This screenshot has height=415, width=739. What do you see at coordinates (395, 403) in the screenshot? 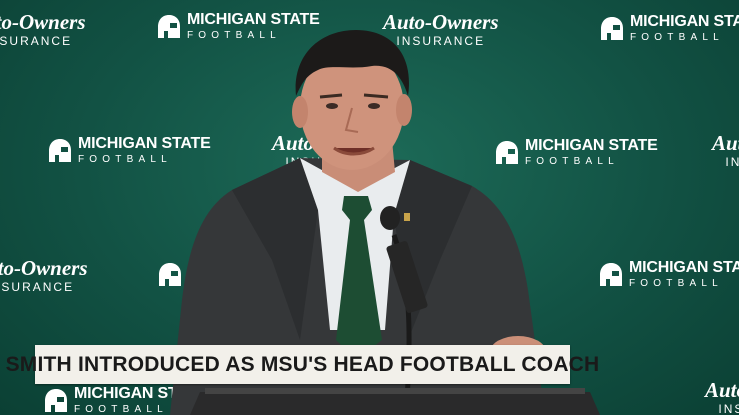
I see `podium` at bounding box center [395, 403].